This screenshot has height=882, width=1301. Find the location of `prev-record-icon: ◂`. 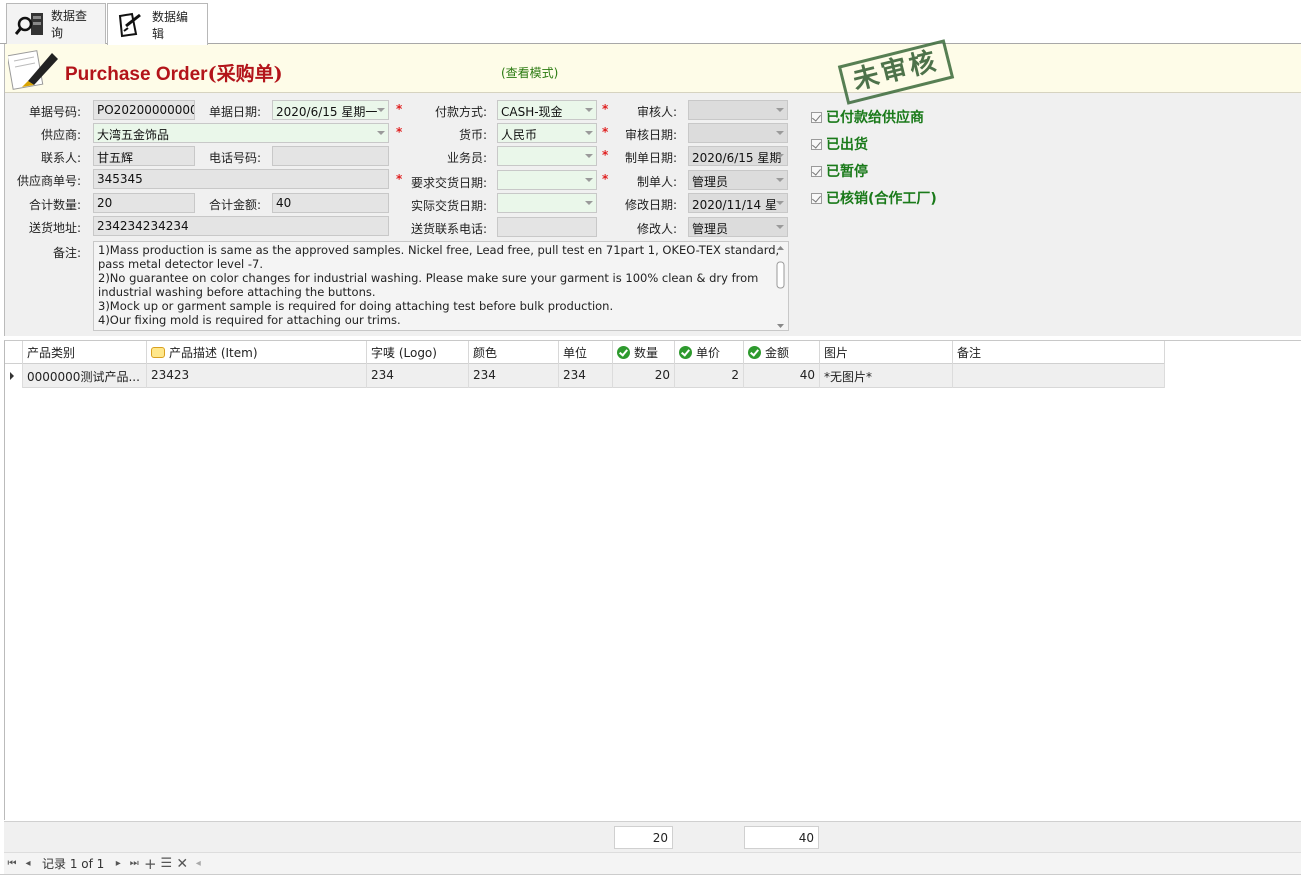

prev-record-icon: ◂ is located at coordinates (28, 864).